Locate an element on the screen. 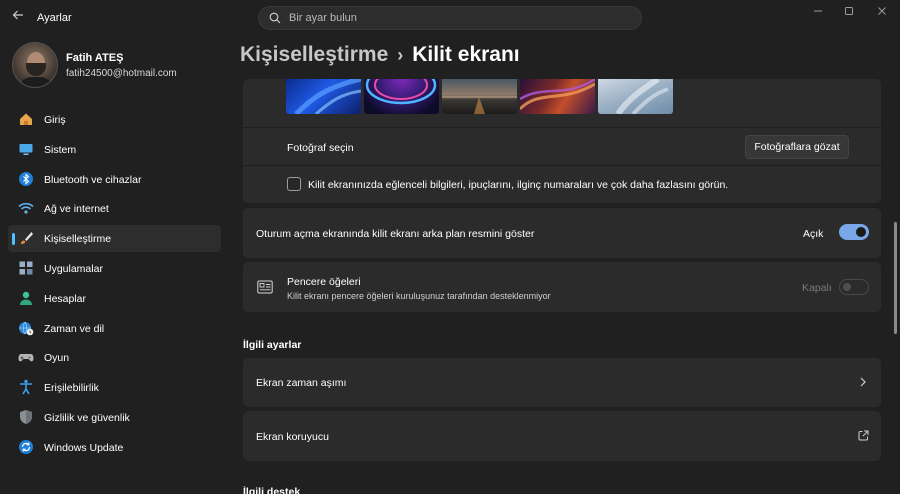  sidebar-item-label: Windows Update is located at coordinates (84, 447).